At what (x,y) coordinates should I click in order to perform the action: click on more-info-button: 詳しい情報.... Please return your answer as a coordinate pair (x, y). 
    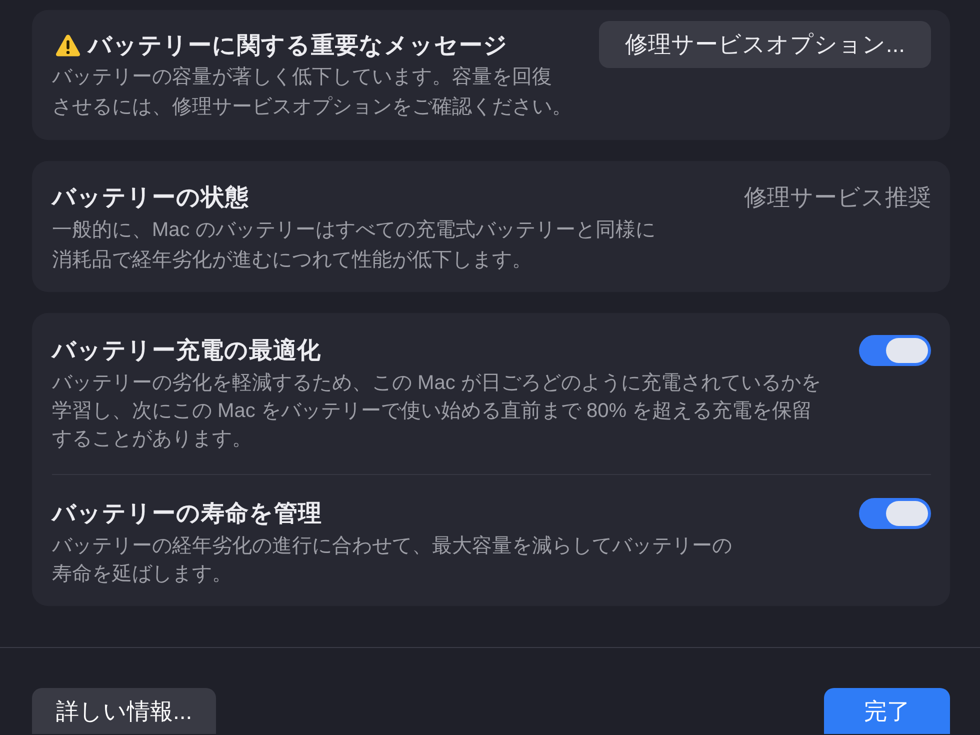
    Looking at the image, I should click on (124, 711).